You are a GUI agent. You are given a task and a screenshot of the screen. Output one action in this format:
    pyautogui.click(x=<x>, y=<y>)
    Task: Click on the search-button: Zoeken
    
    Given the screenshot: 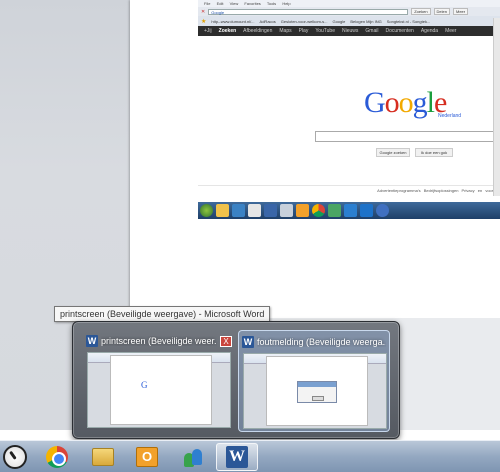 What is the action you would take?
    pyautogui.click(x=421, y=11)
    